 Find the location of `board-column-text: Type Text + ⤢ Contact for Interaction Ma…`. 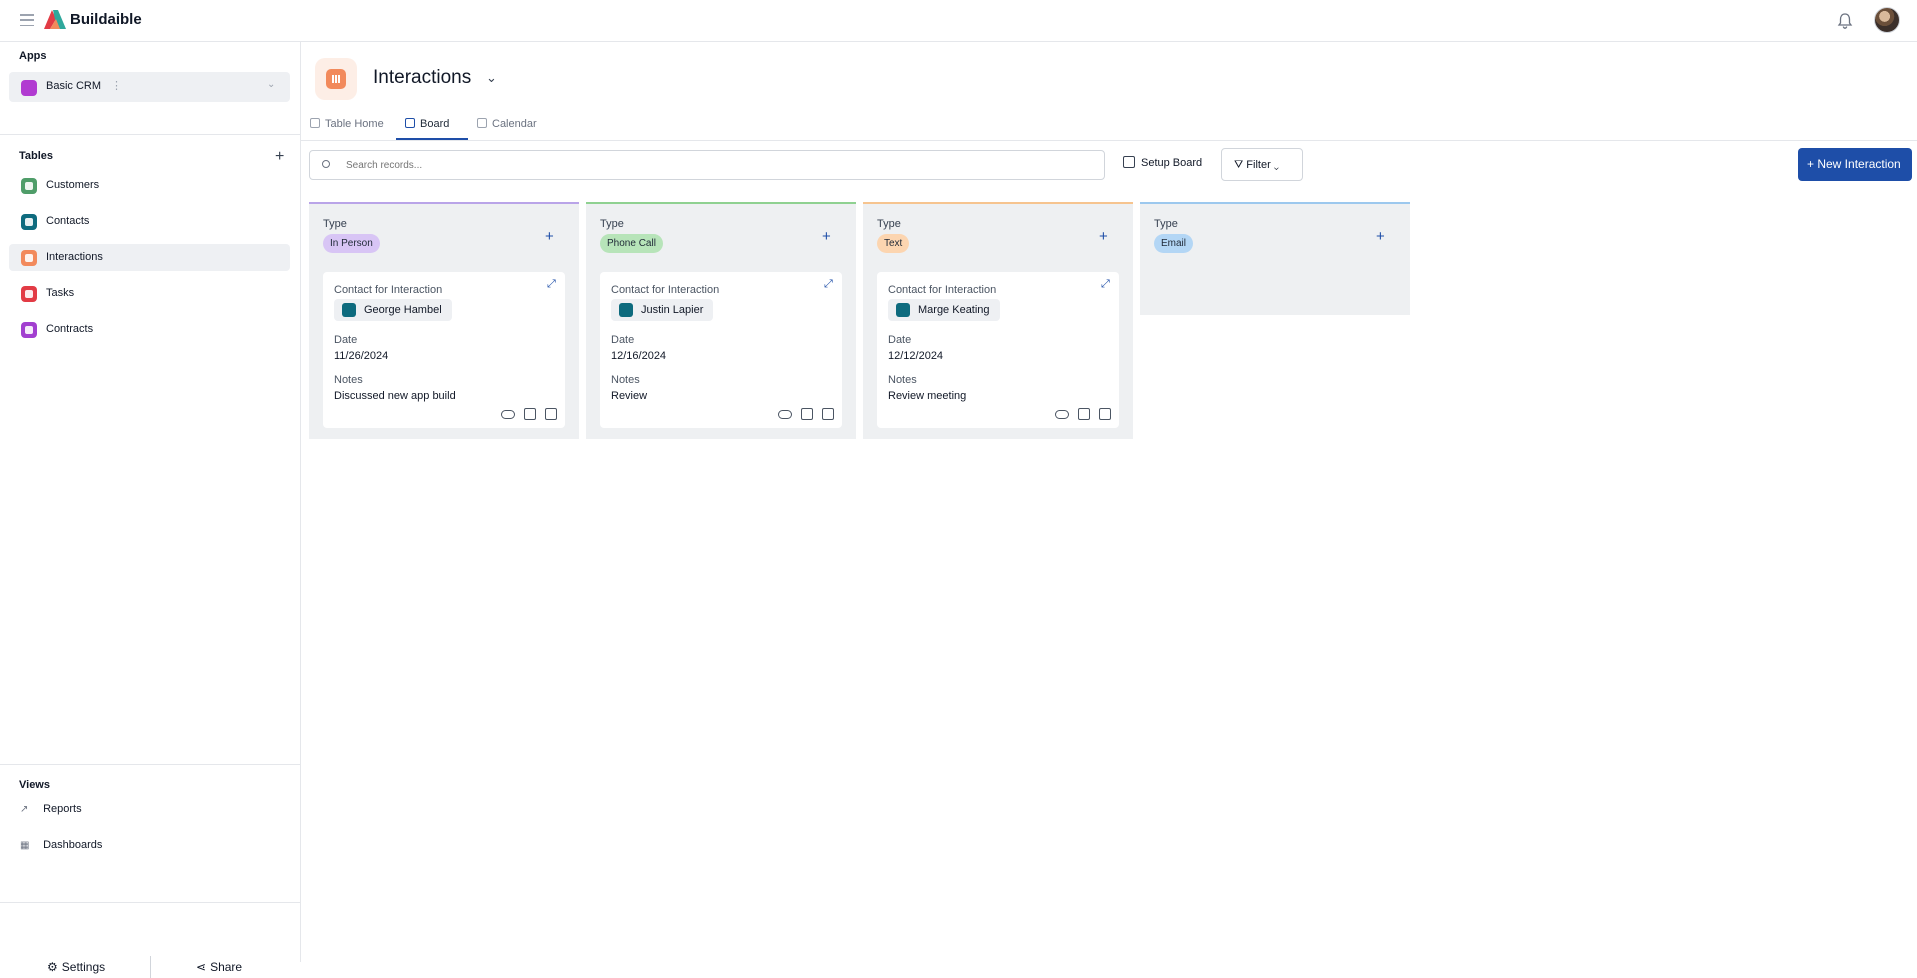

board-column-text: Type Text + ⤢ Contact for Interaction Ma… is located at coordinates (998, 320).